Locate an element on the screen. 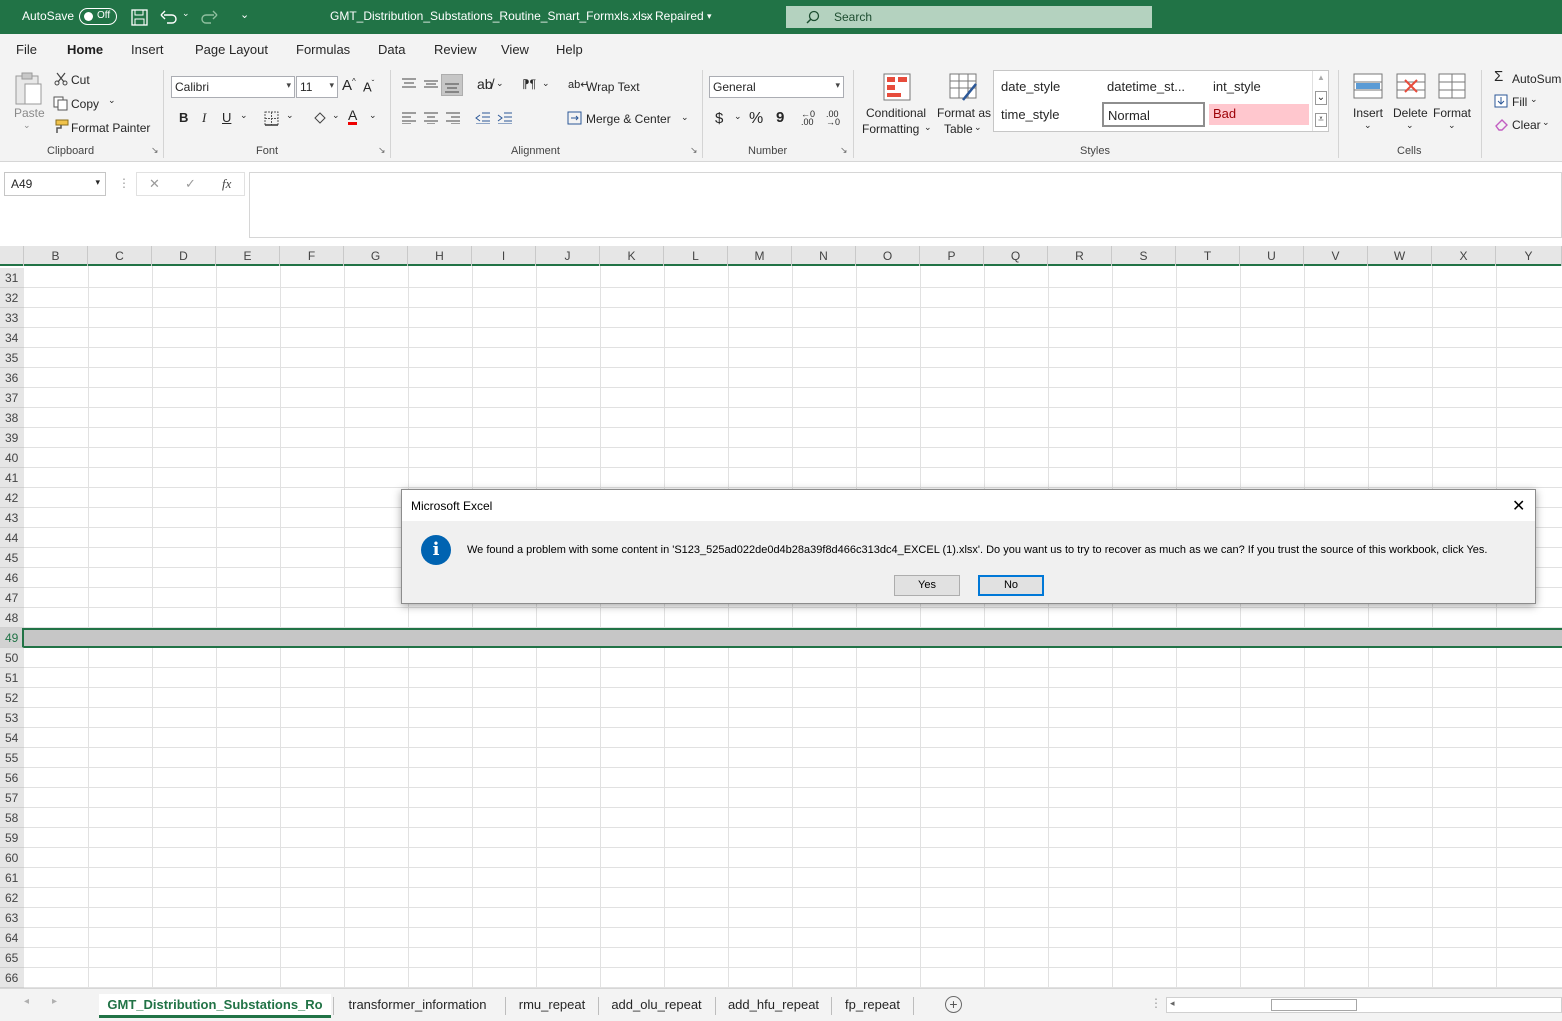 This screenshot has width=1562, height=1021. column-header: E is located at coordinates (248, 256).